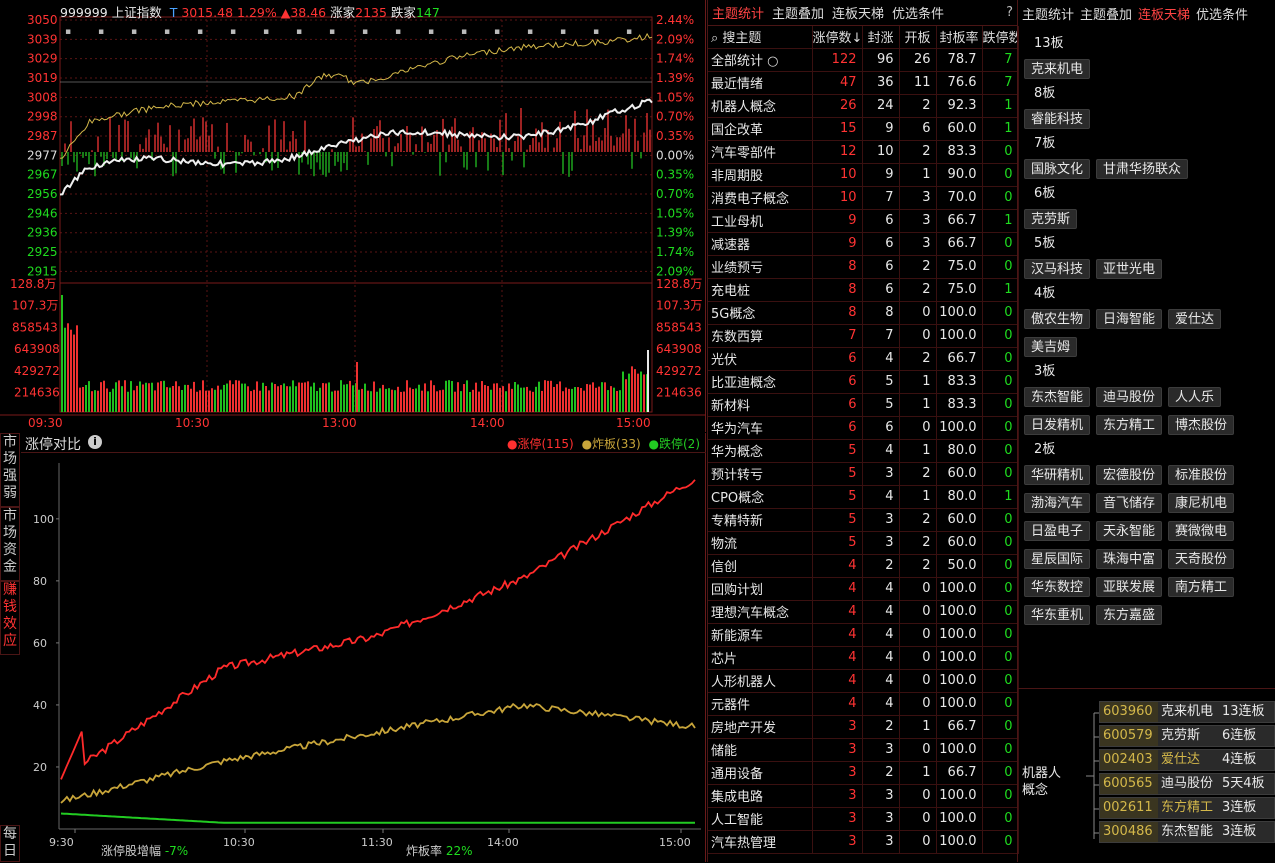 This screenshot has width=1275, height=863. Describe the element at coordinates (1057, 69) in the screenshot. I see `ladder-stock-chip: 克来机电` at that location.